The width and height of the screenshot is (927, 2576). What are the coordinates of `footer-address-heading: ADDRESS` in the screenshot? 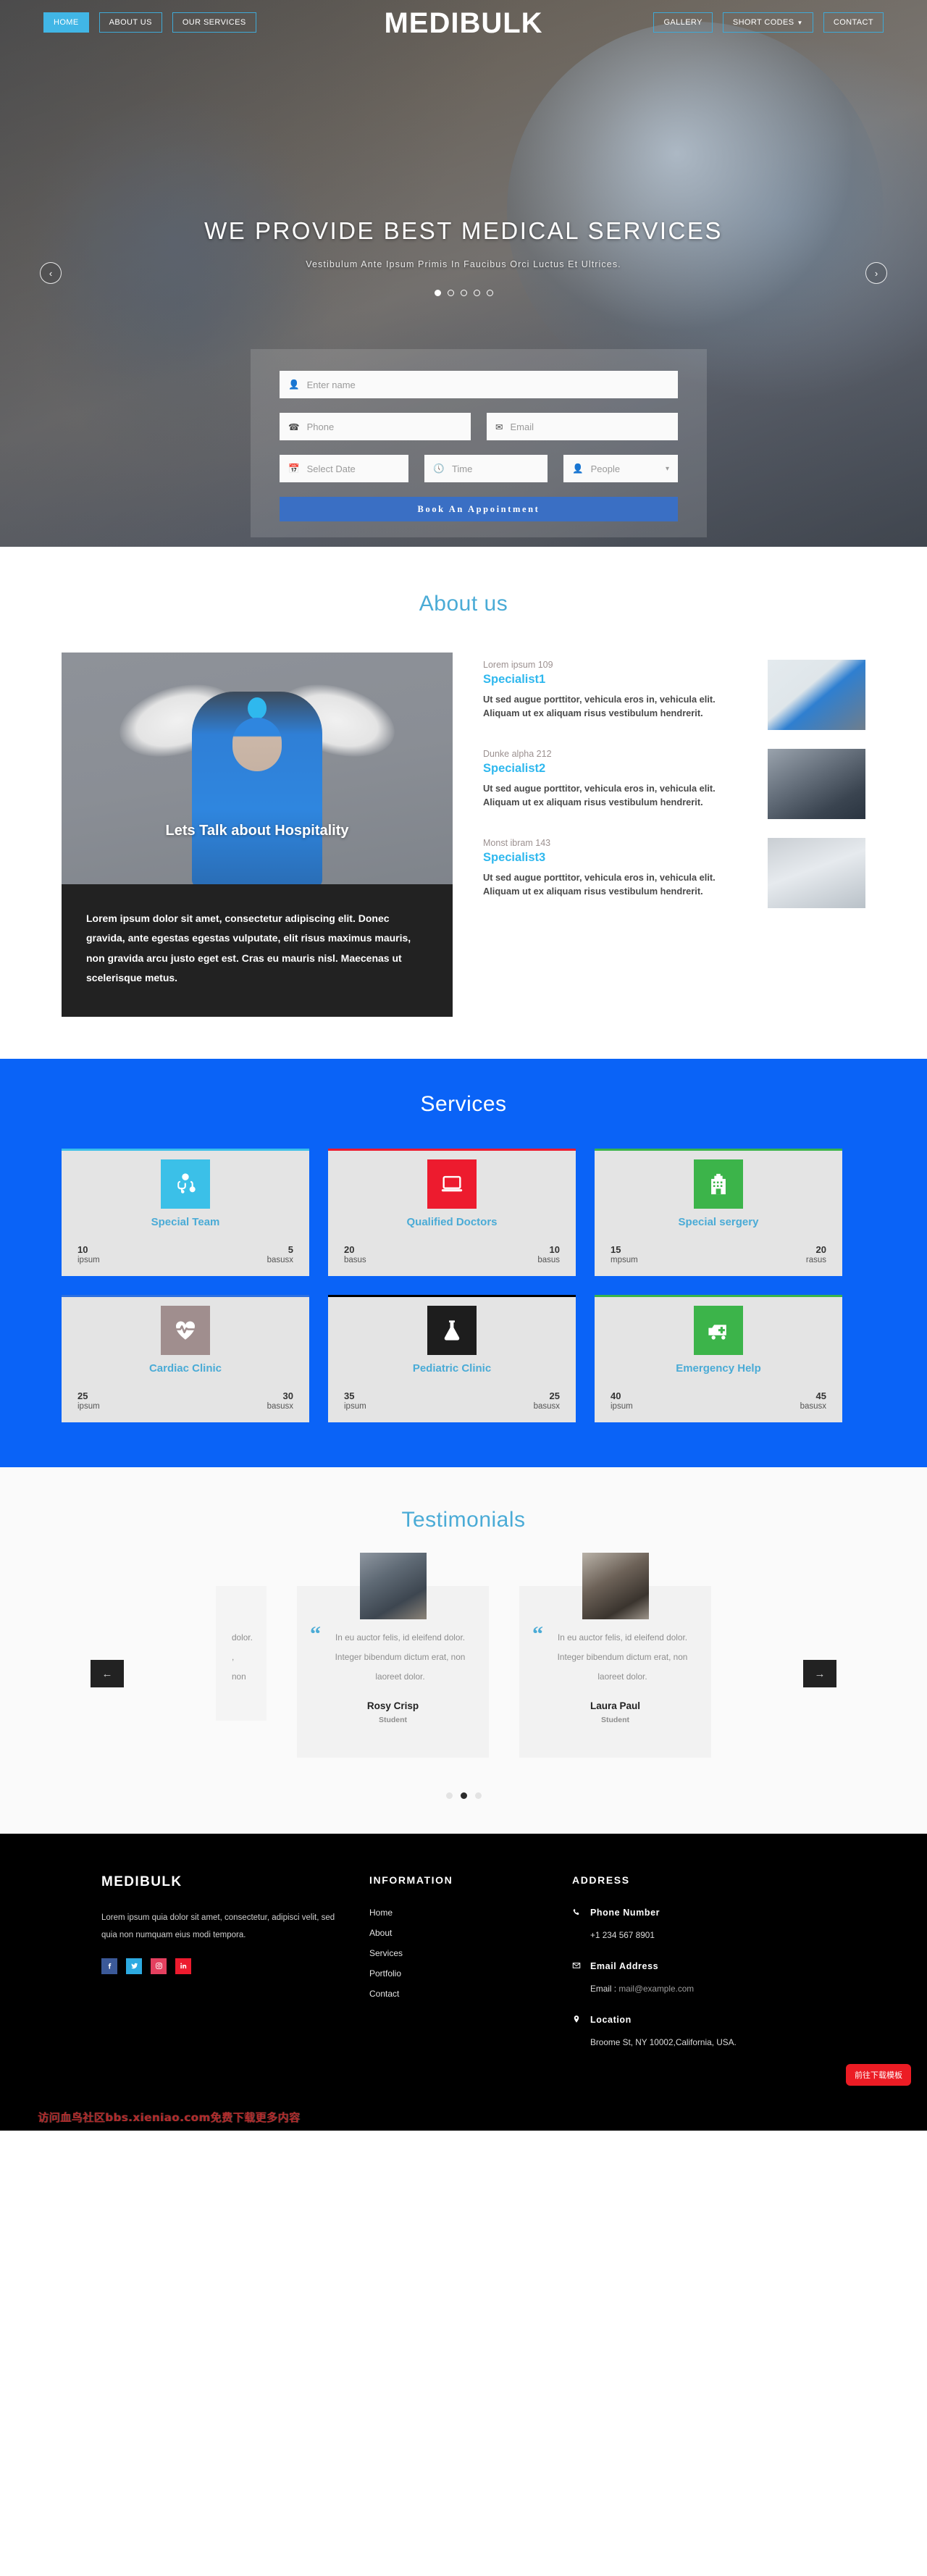 It's located at (601, 1880).